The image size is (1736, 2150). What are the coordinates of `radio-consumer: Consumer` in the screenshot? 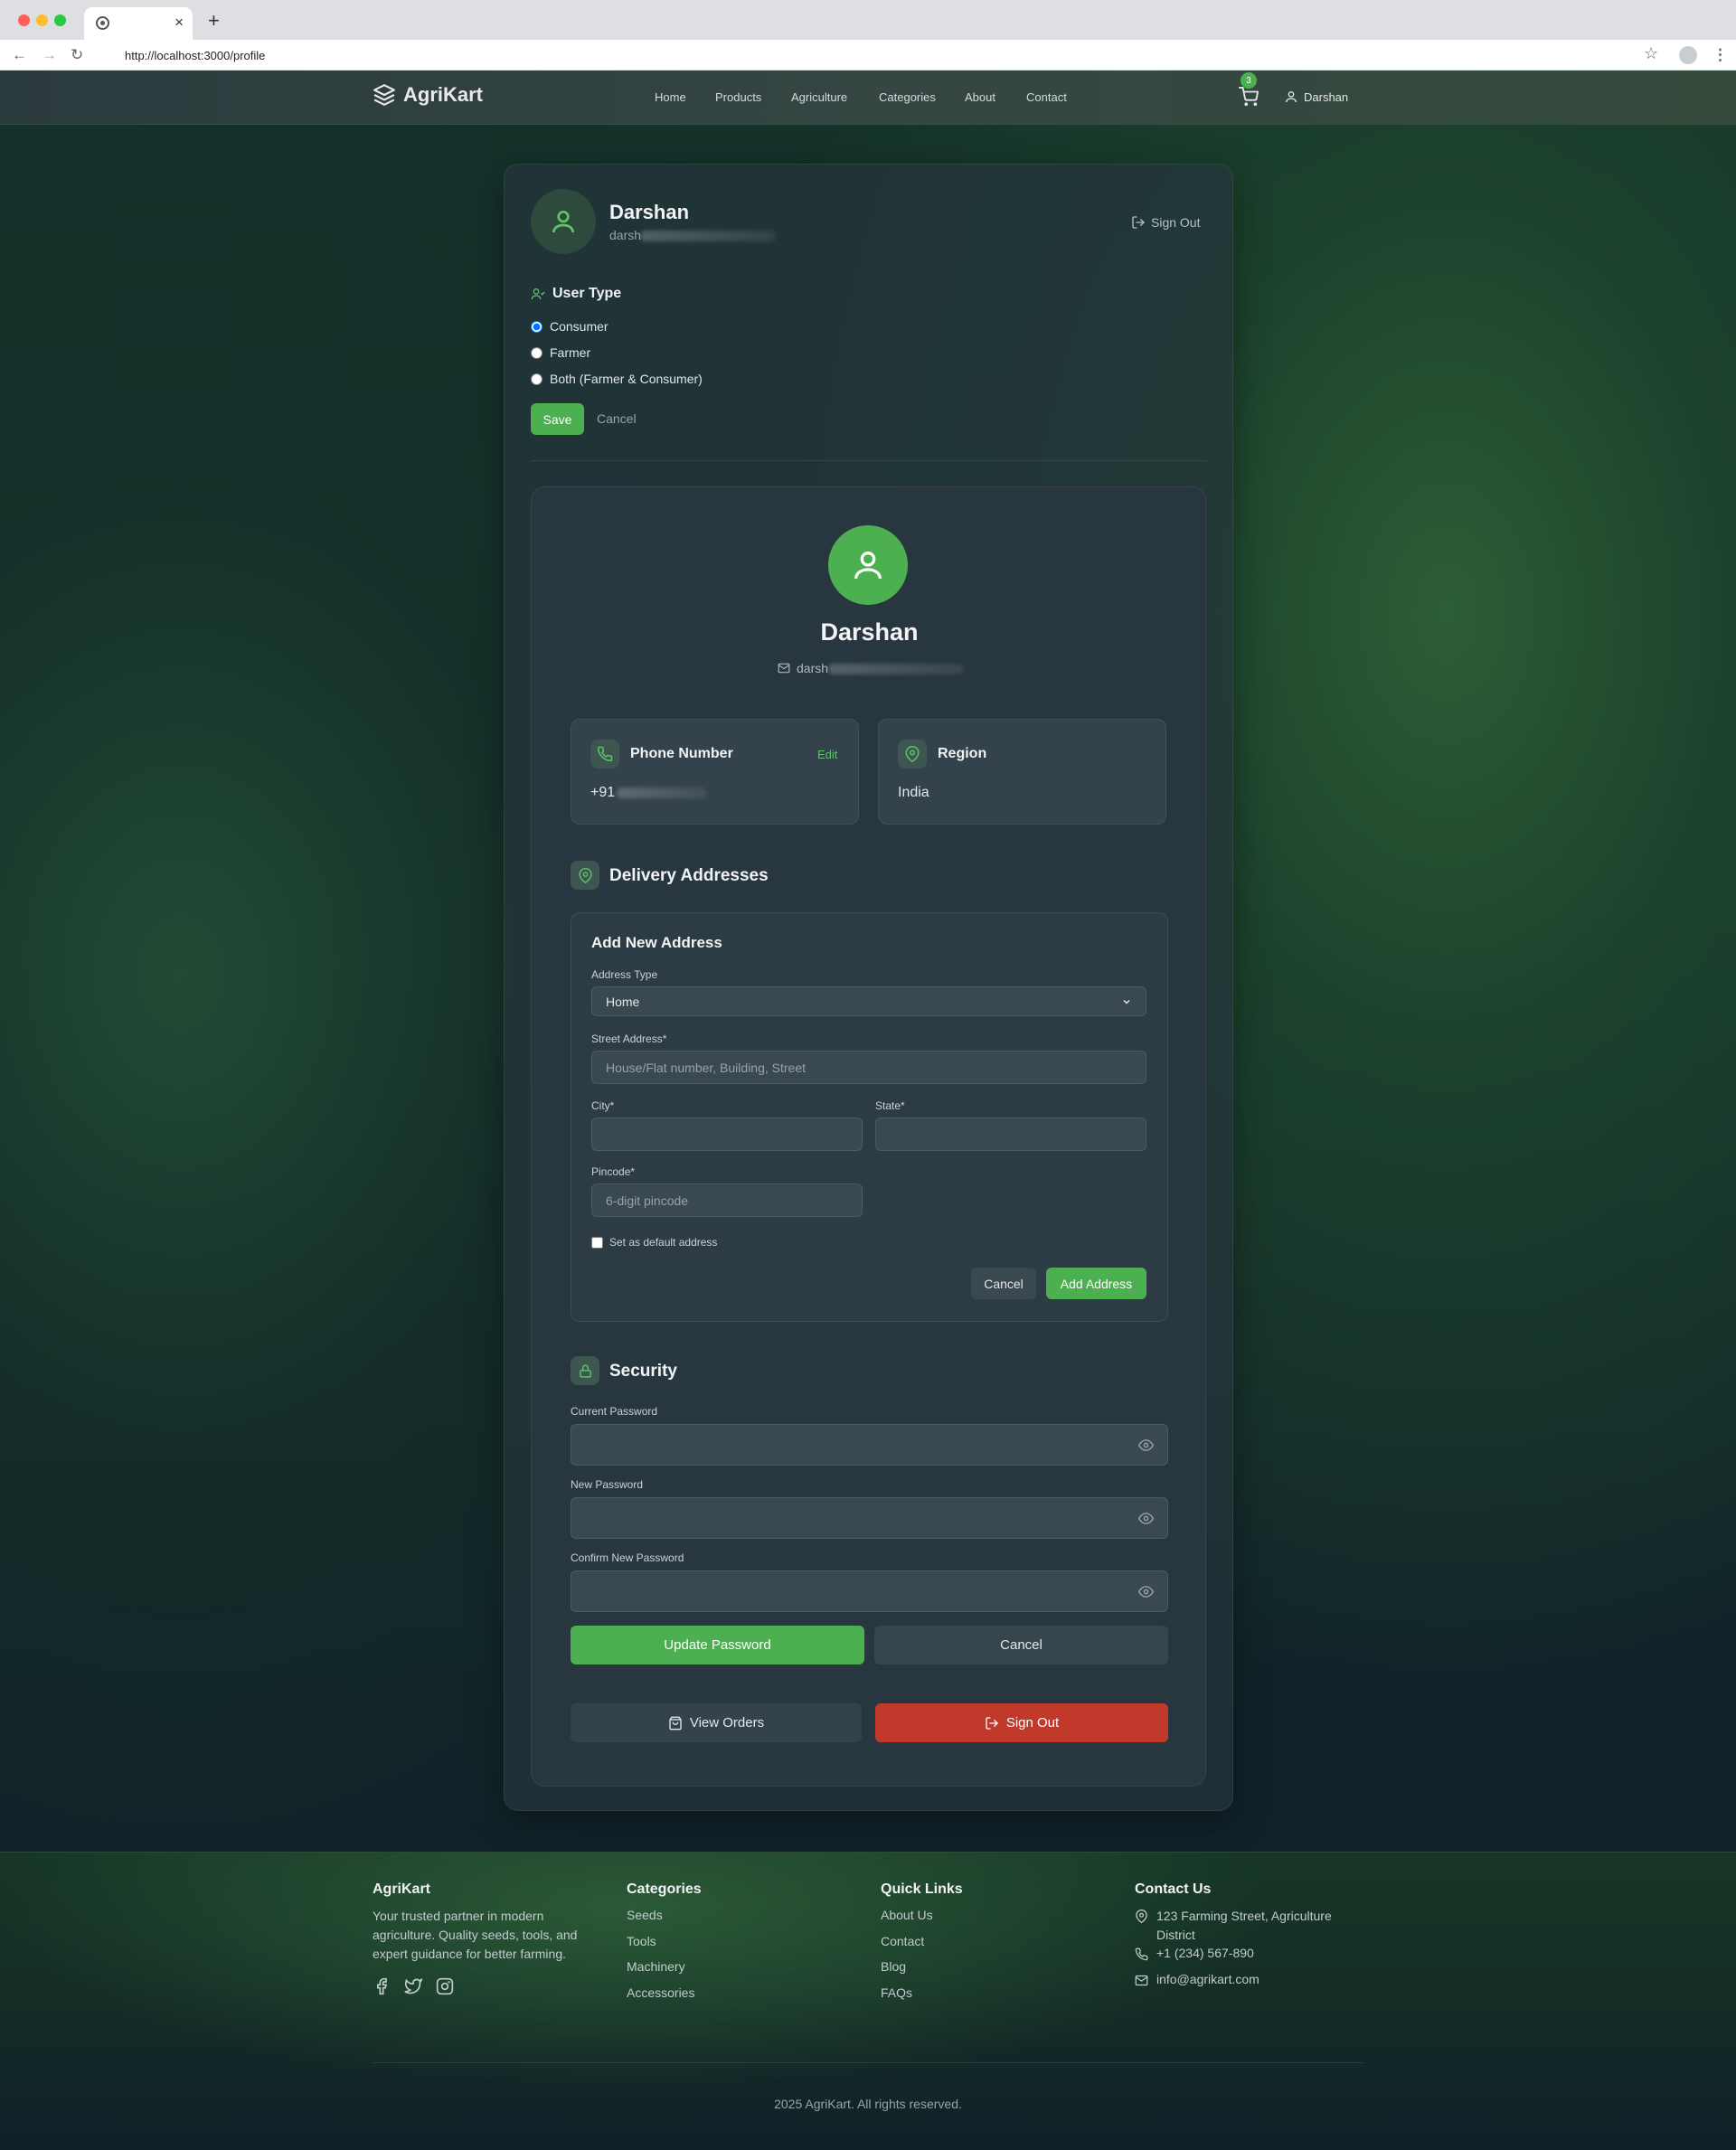 It's located at (570, 326).